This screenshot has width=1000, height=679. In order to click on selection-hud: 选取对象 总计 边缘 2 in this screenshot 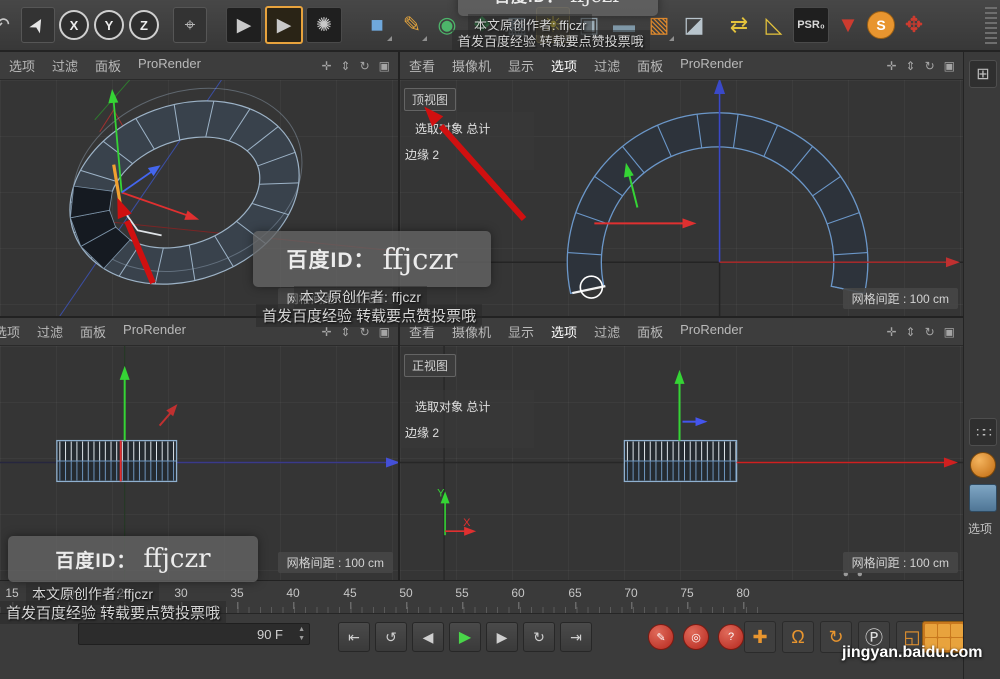, I will do `click(467, 141)`.